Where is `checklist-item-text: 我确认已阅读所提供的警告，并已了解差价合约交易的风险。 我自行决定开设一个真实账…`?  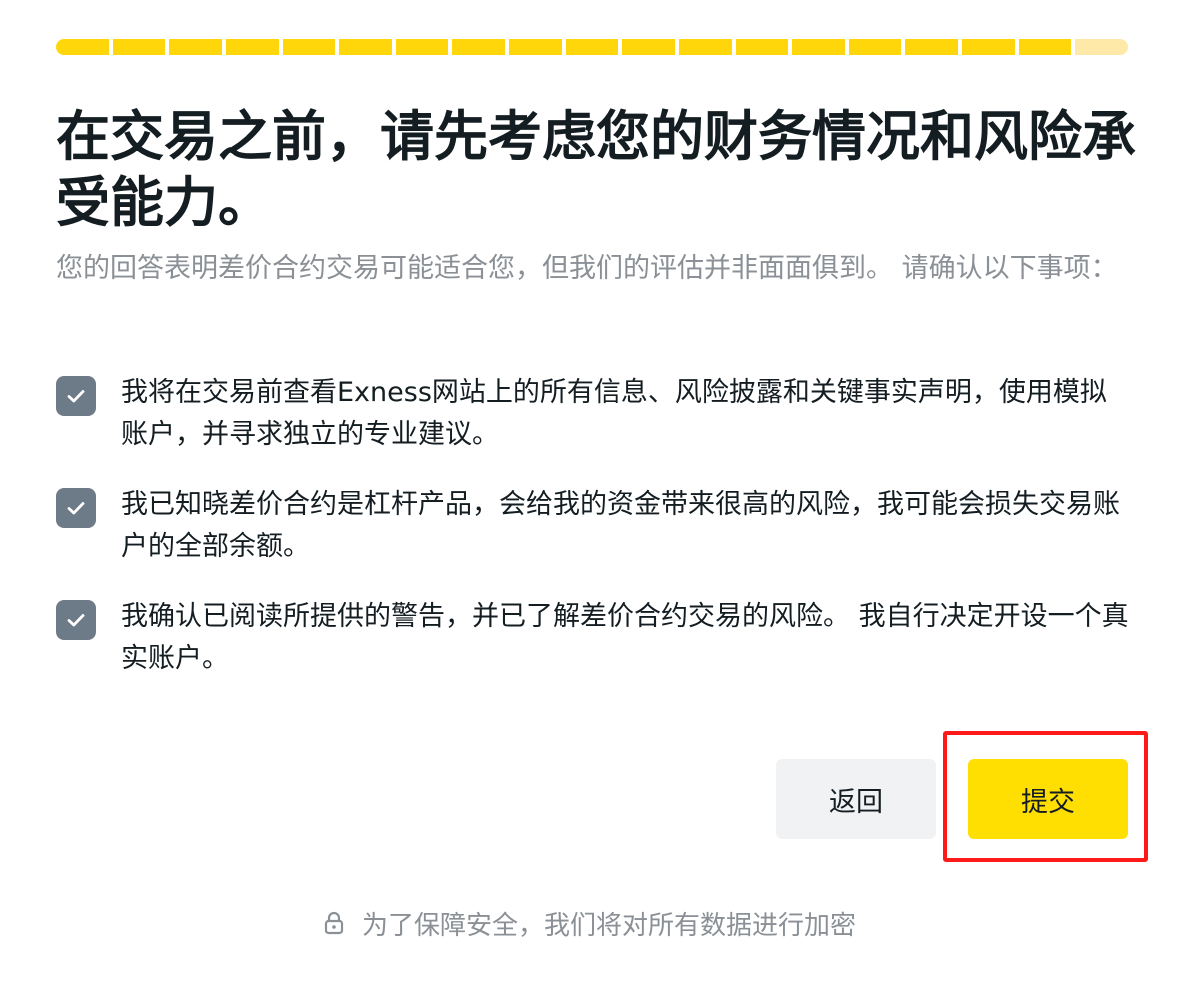 checklist-item-text: 我确认已阅读所提供的警告，并已了解差价合约交易的风险。 我自行决定开设一个真实账… is located at coordinates (625, 637).